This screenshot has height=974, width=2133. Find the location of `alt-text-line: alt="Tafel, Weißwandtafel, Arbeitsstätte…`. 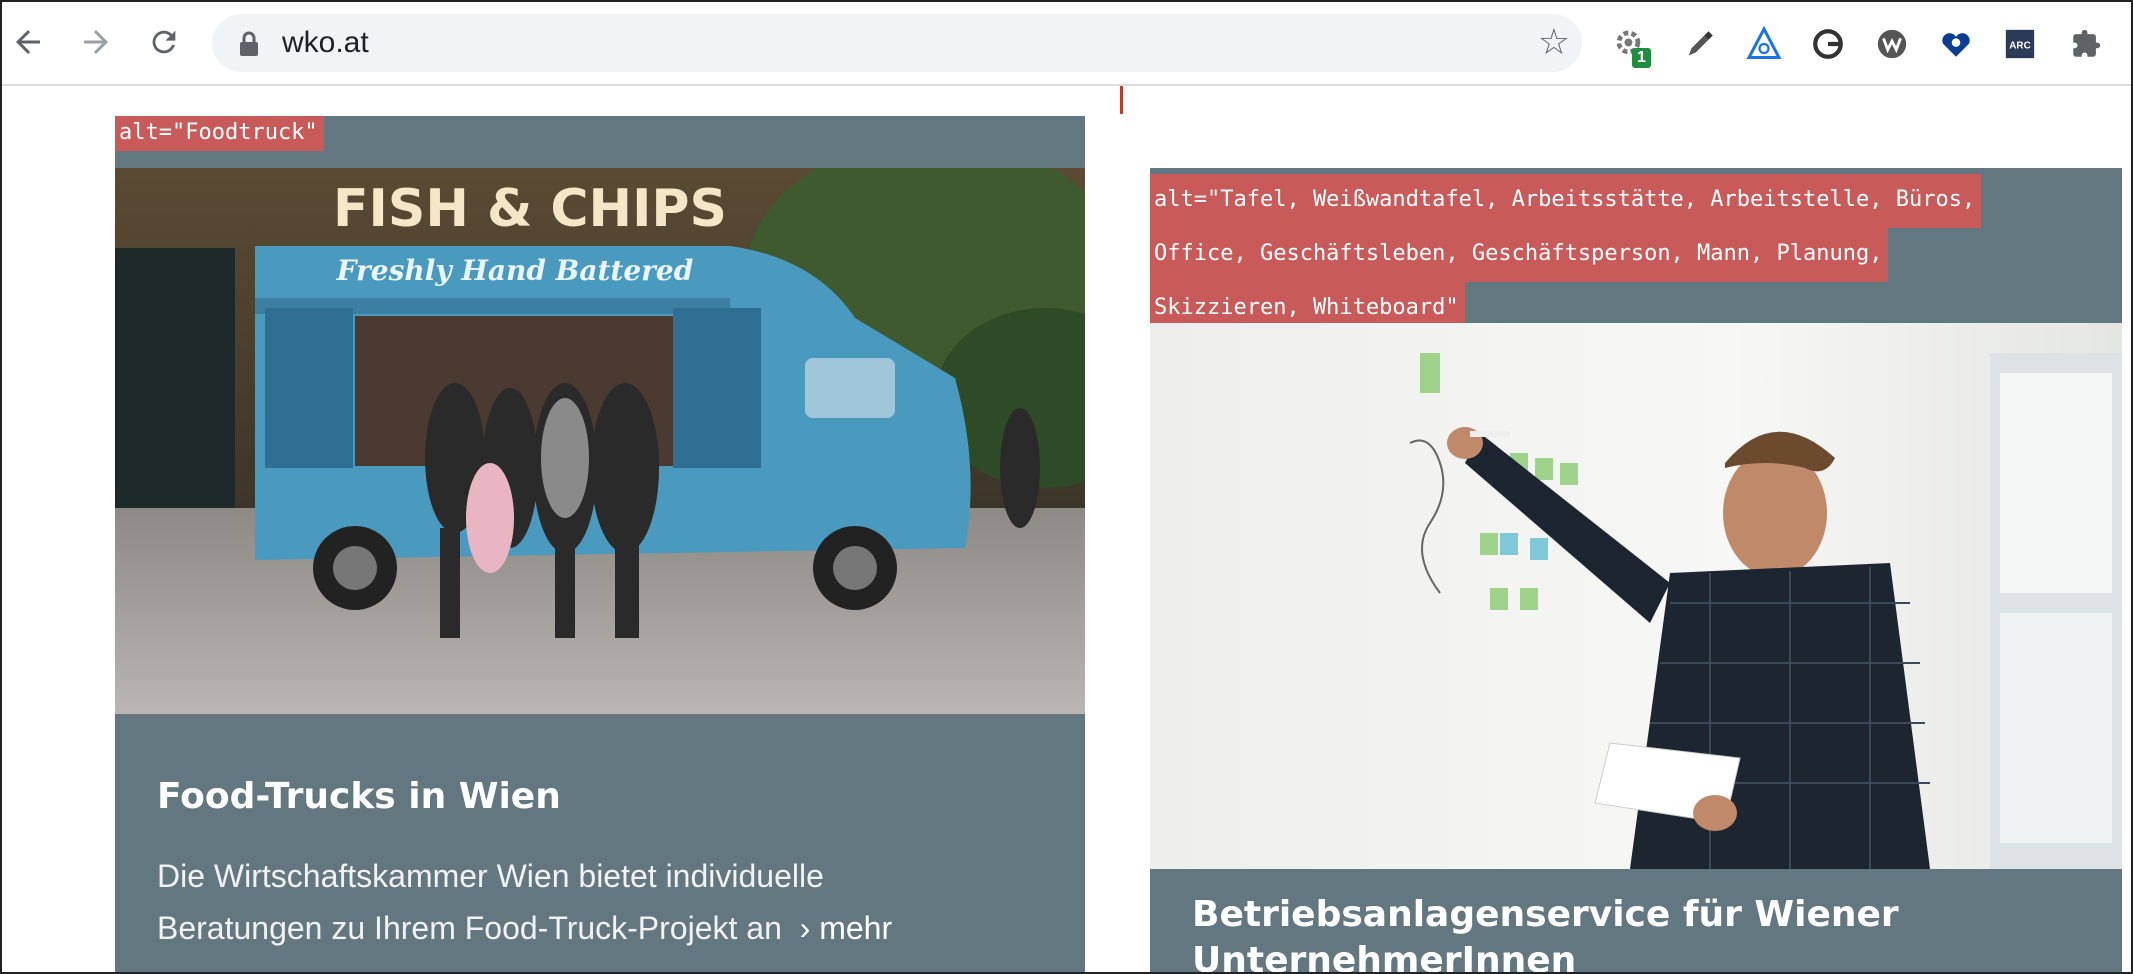

alt-text-line: alt="Tafel, Weißwandtafel, Arbeitsstätte… is located at coordinates (1566, 201).